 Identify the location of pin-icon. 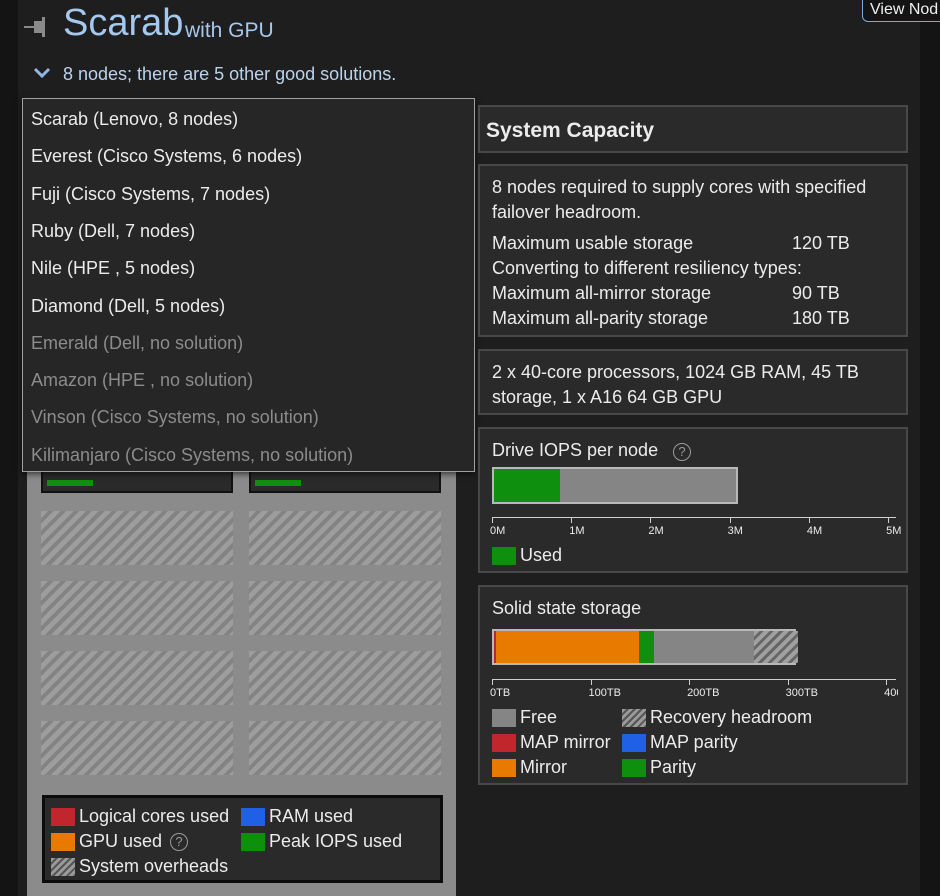
(37, 27).